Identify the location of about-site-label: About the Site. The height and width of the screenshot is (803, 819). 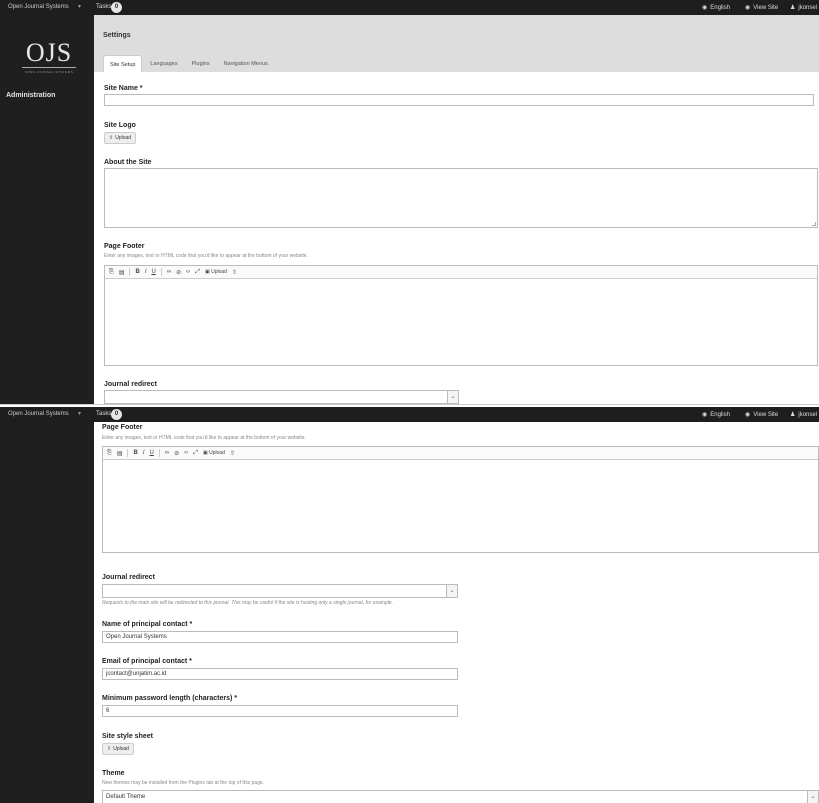
(128, 162).